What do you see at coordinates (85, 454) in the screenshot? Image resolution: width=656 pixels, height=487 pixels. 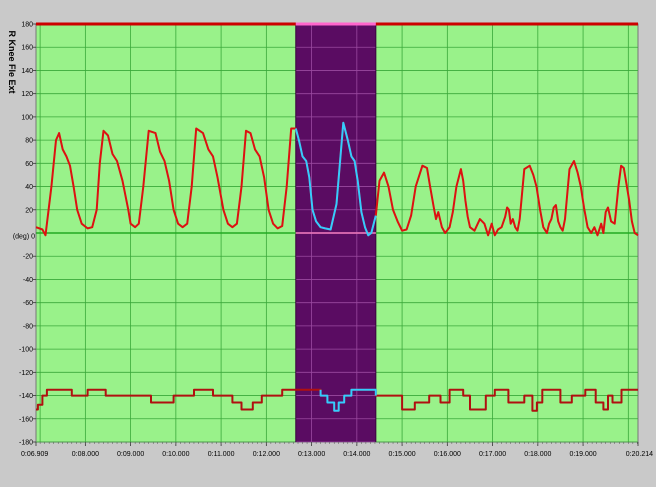 I see `x-tick-label: 0:08.000` at bounding box center [85, 454].